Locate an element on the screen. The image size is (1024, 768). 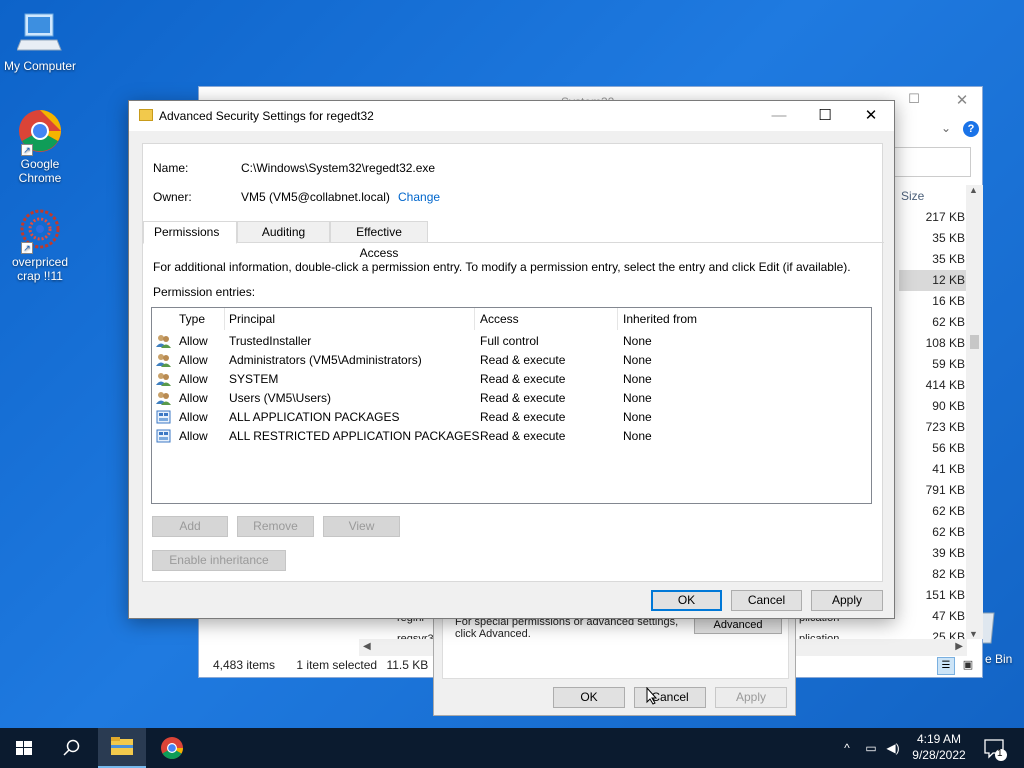
desktop-icon-label: overpriced crap !!11 is located at coordinates (40, 269).